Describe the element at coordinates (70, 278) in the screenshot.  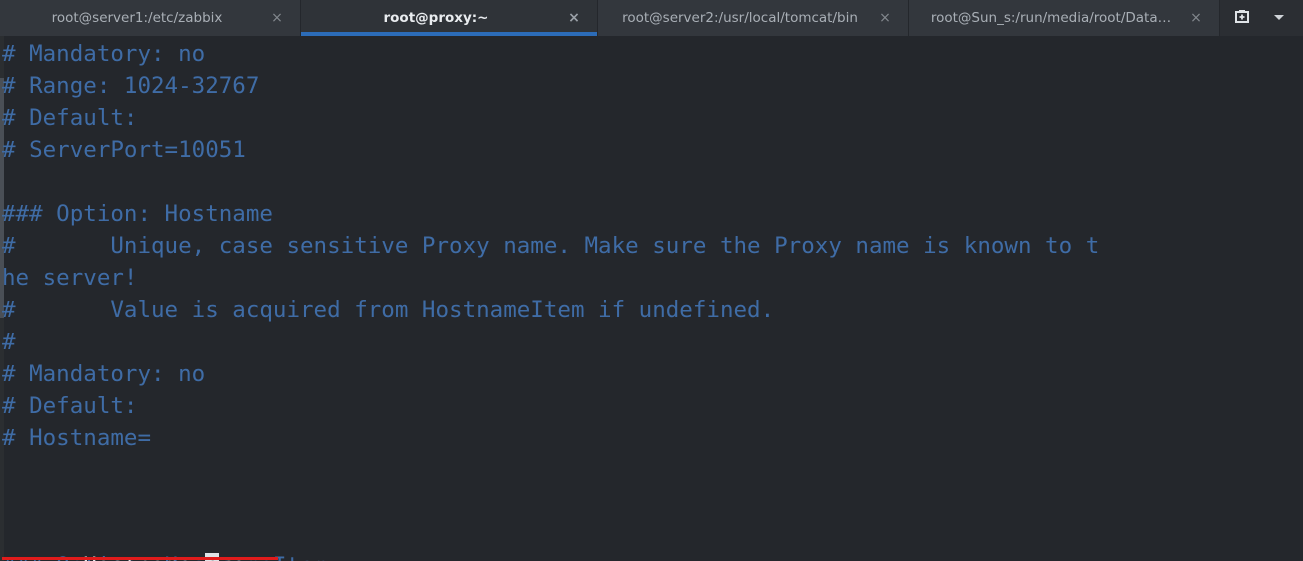
I see `terminal-line: he server!` at that location.